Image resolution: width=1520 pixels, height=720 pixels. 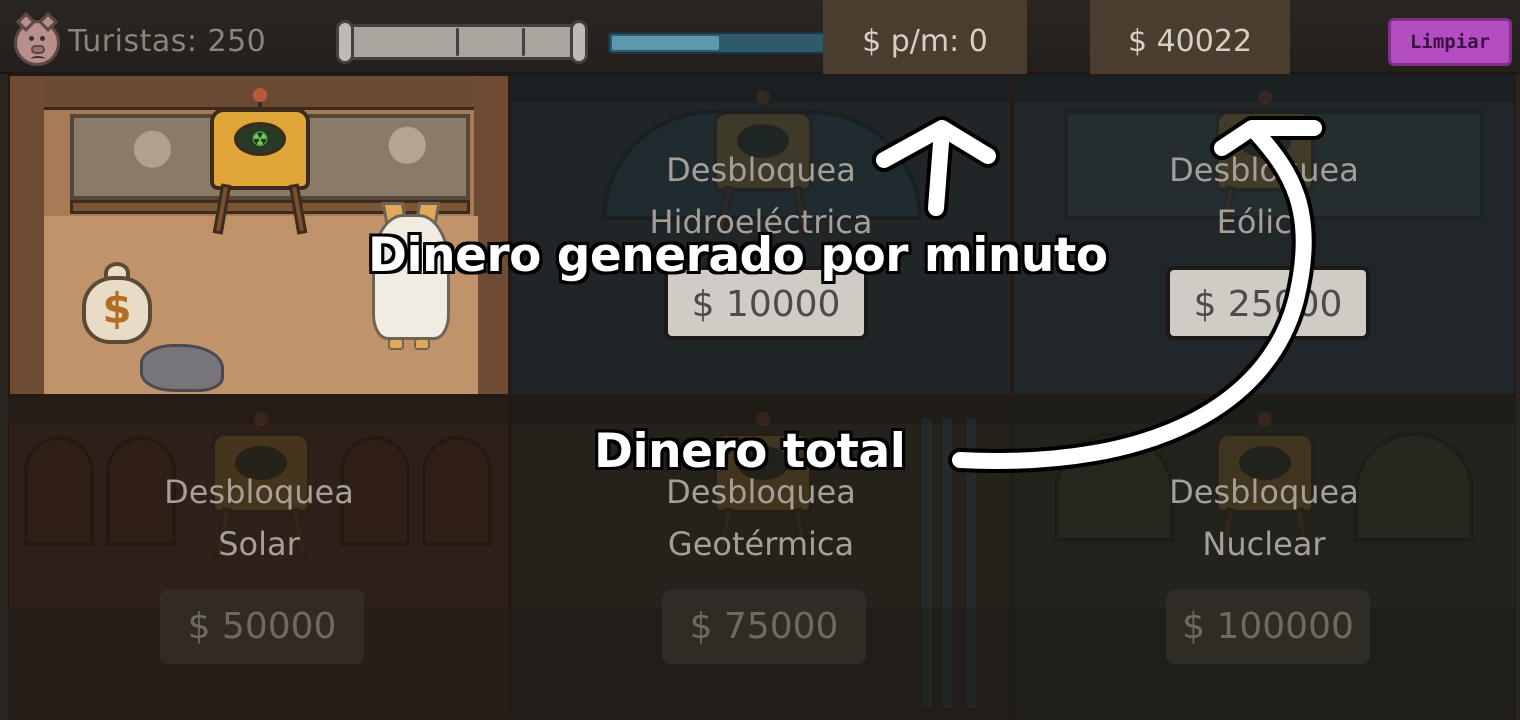 I want to click on annotation-total-money: Dinero total, so click(x=750, y=451).